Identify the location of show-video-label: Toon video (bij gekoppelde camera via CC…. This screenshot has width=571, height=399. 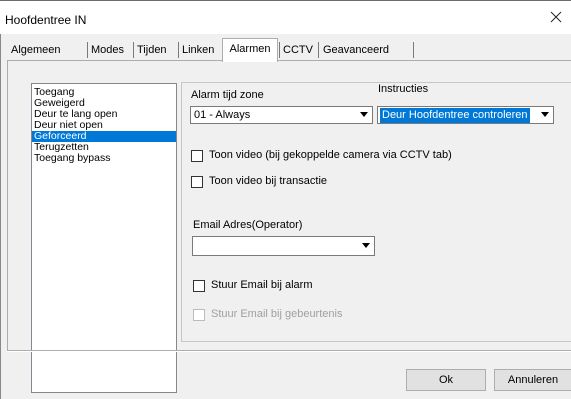
(330, 155).